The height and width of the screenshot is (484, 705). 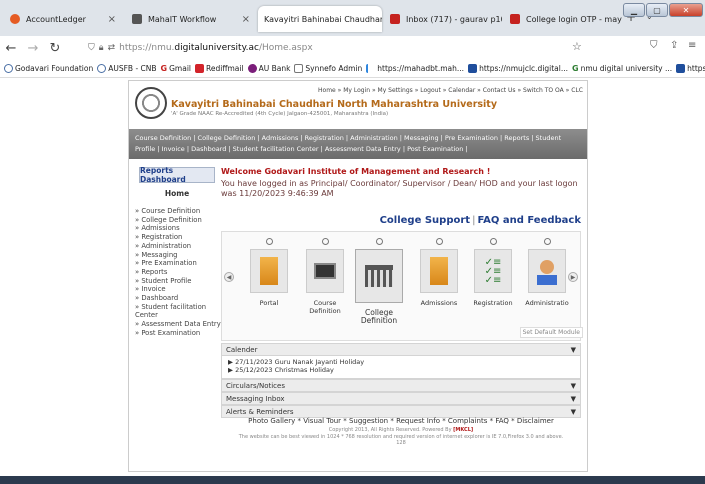 What do you see at coordinates (379, 286) in the screenshot?
I see `module-college-definition: College Definition` at bounding box center [379, 286].